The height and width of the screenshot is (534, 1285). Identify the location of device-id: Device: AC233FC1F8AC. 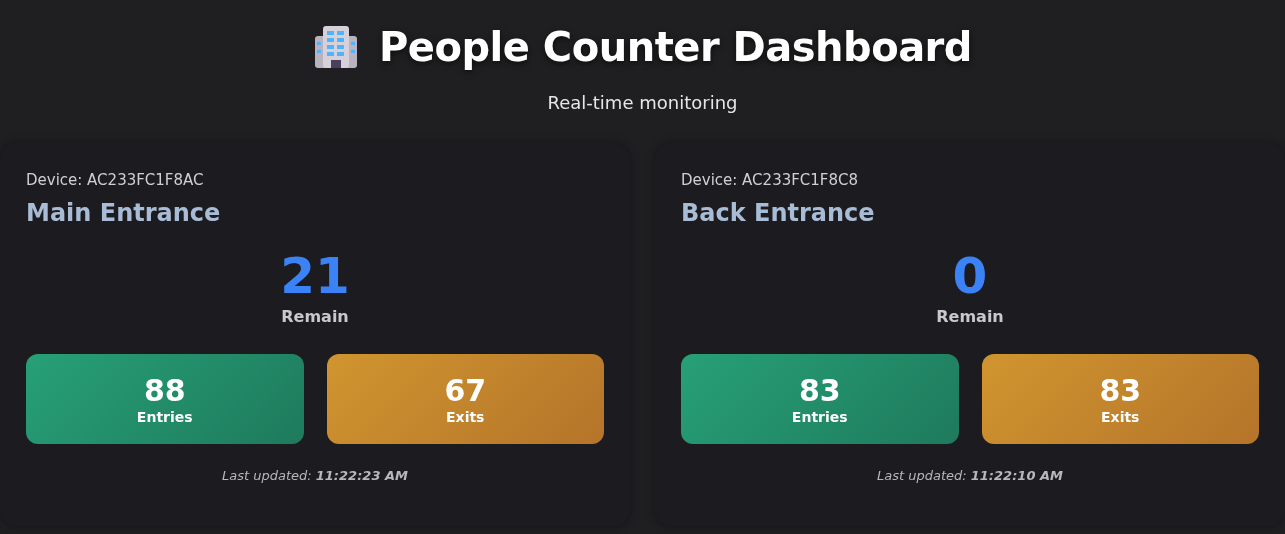
(115, 180).